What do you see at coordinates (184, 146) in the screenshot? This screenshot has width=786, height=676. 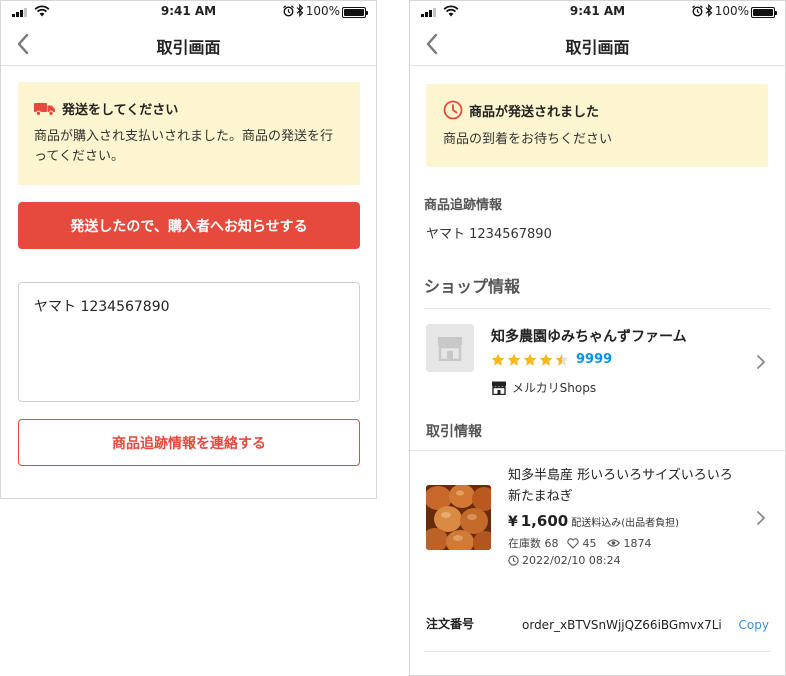 I see `notice-body: 商品が購入され支払いされました。商品の発送を行ってください。` at bounding box center [184, 146].